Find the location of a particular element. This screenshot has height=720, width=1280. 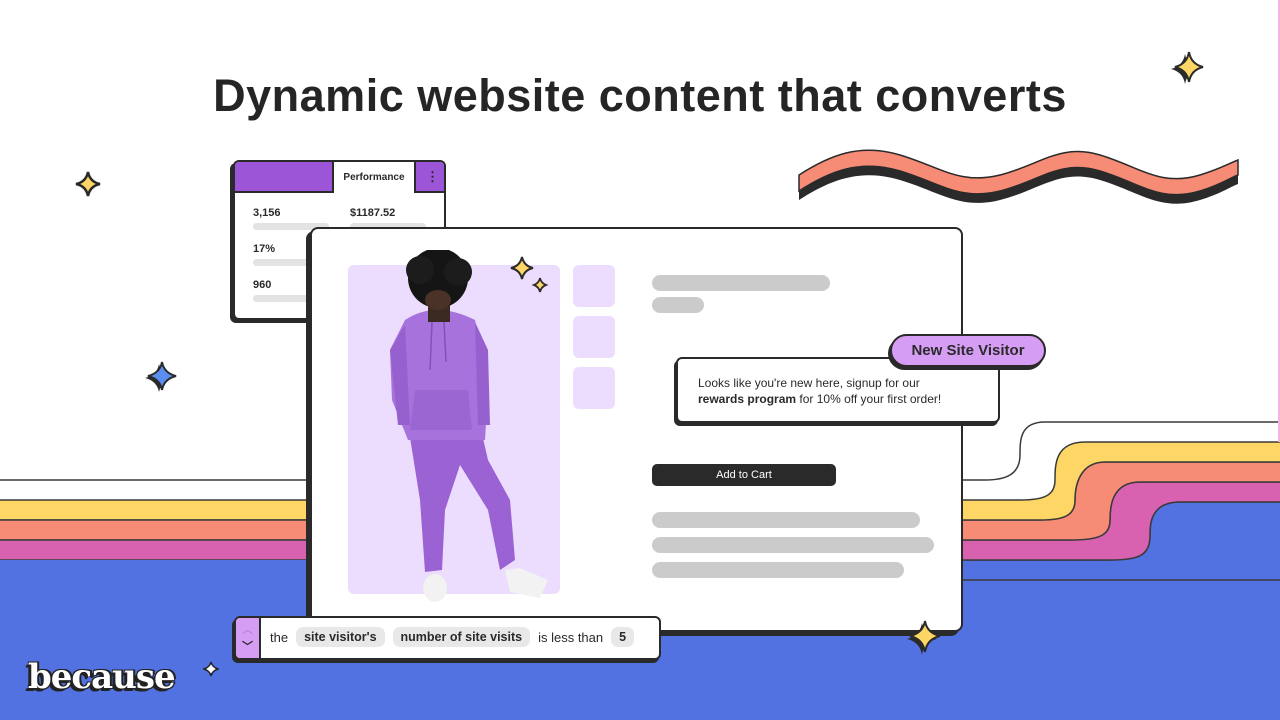

rule-operator: is less than is located at coordinates (570, 637).